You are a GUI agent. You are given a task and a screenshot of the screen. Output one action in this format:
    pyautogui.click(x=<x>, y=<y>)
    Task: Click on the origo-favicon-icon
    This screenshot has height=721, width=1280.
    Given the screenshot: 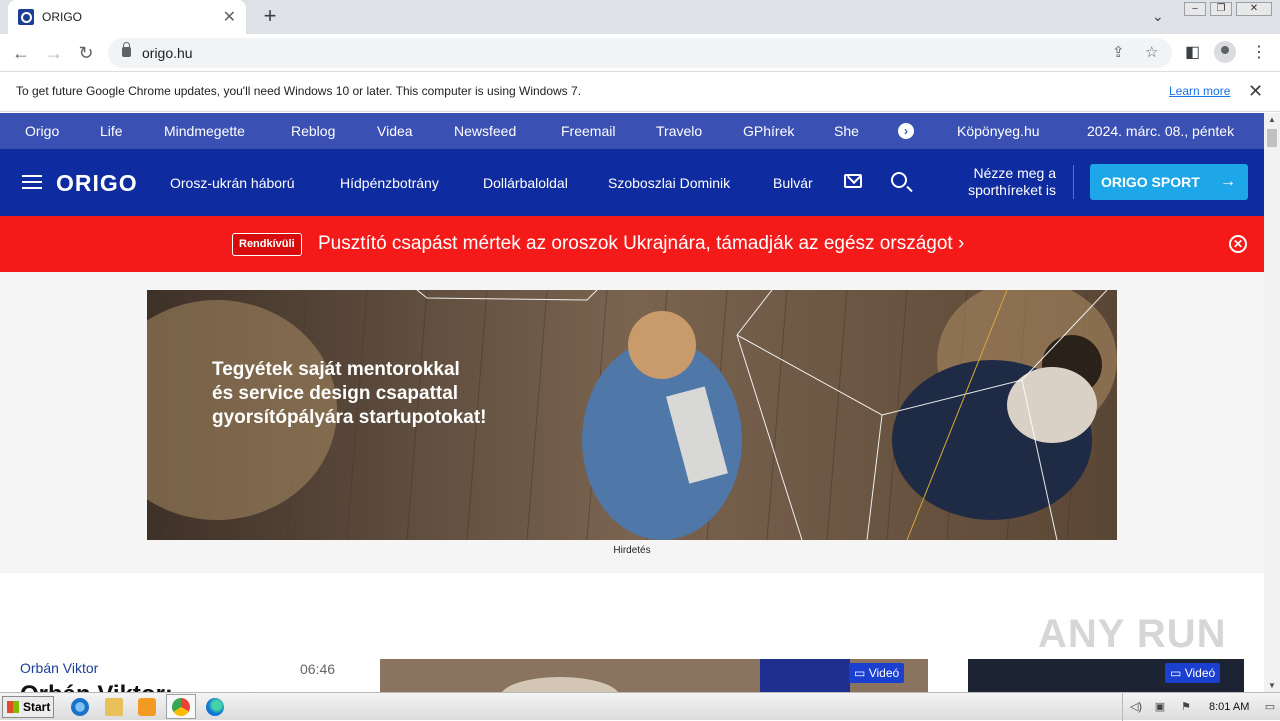 What is the action you would take?
    pyautogui.click(x=26, y=17)
    